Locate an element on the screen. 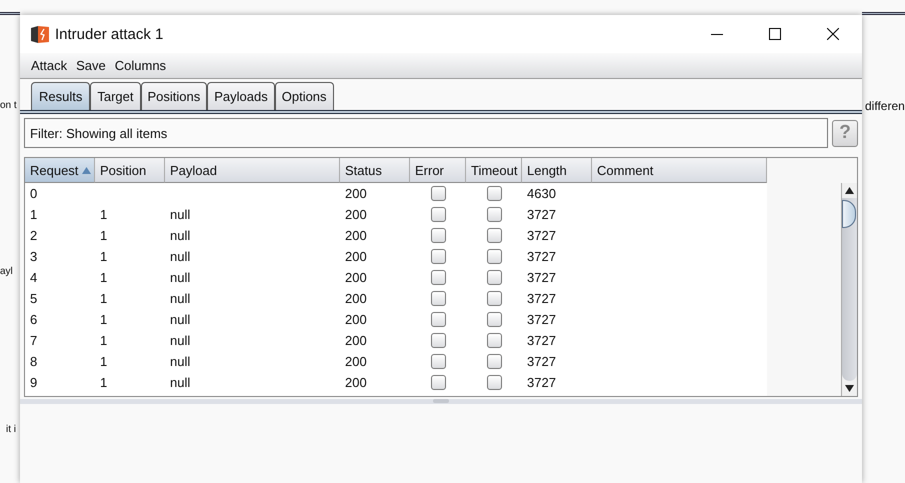 The width and height of the screenshot is (905, 483). tab: Positions is located at coordinates (174, 96).